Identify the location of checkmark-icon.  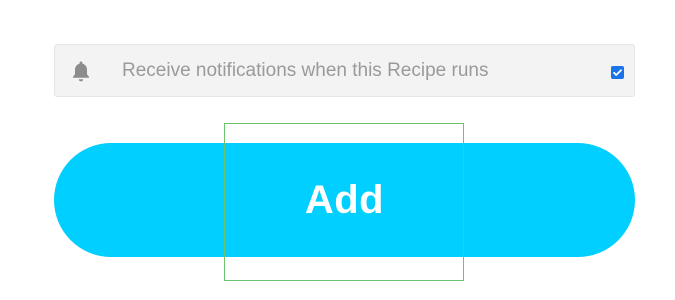
(617, 72).